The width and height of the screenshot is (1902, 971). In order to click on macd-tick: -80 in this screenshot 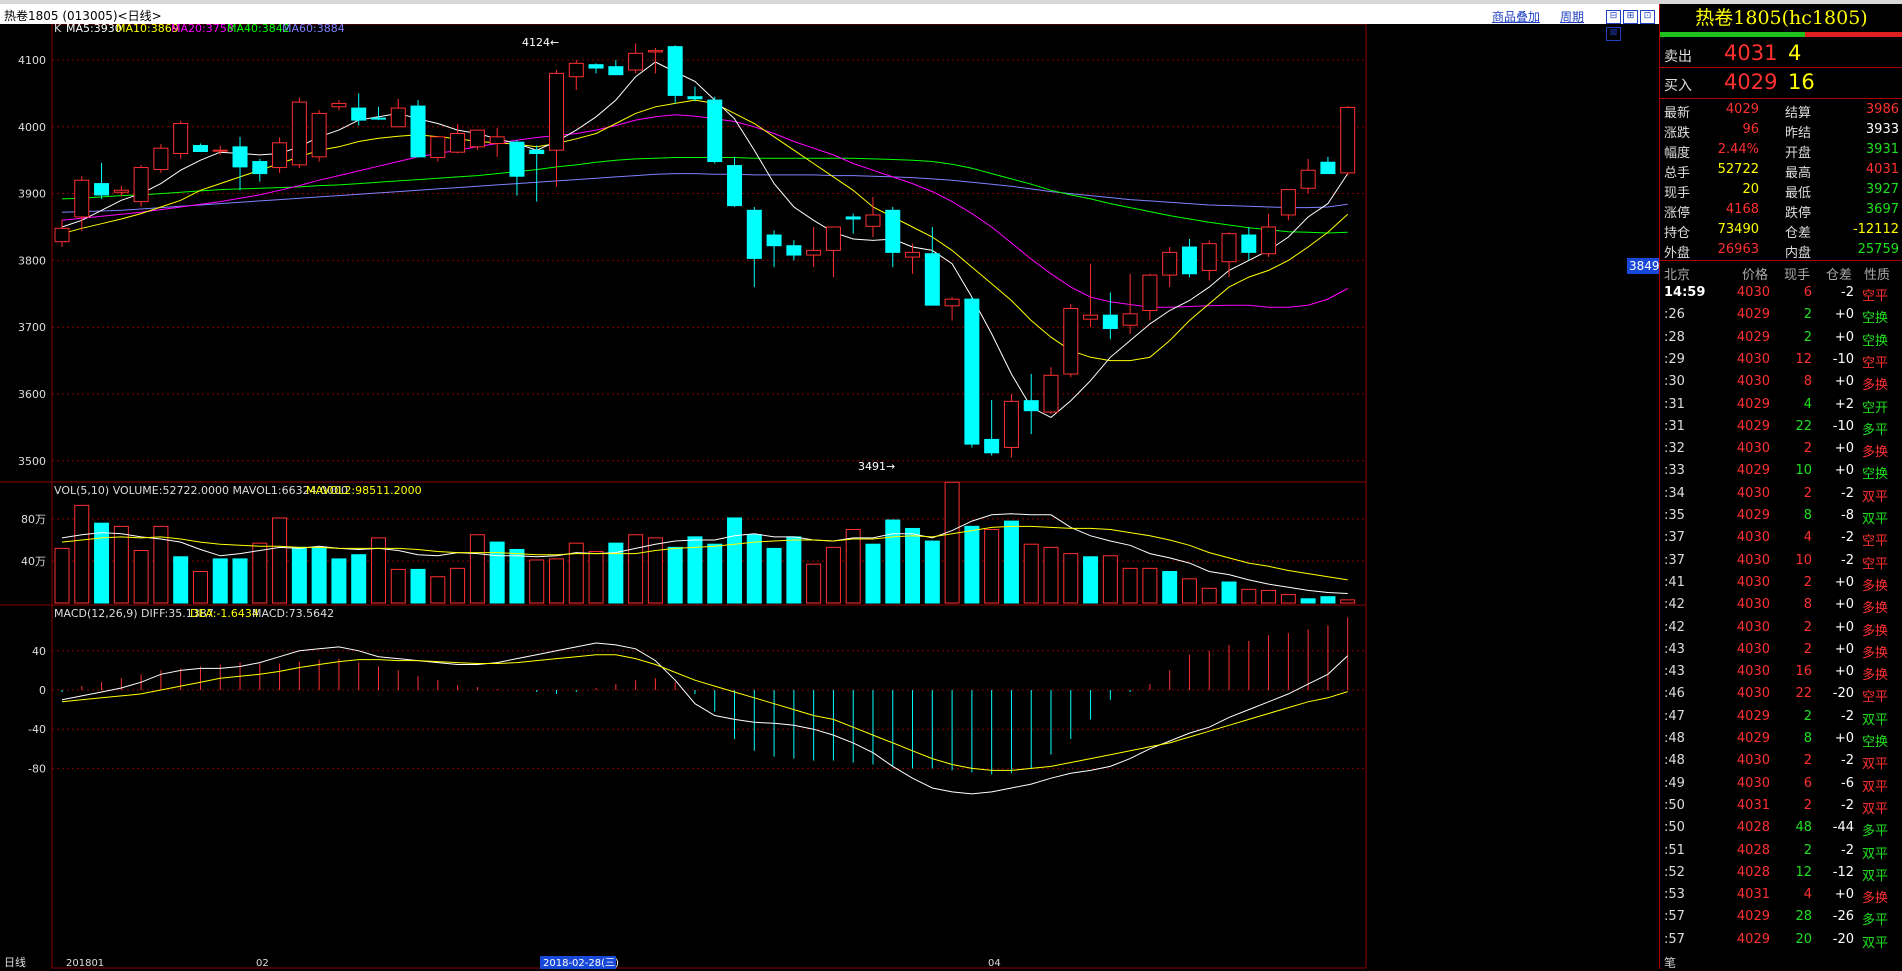, I will do `click(37, 768)`.